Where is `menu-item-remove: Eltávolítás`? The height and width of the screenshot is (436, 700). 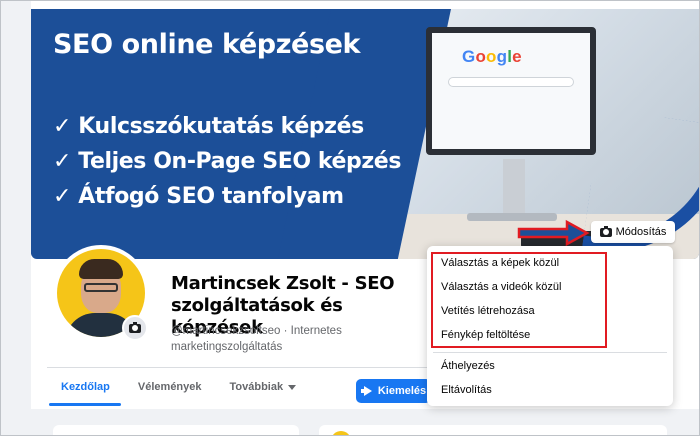 menu-item-remove: Eltávolítás is located at coordinates (466, 390).